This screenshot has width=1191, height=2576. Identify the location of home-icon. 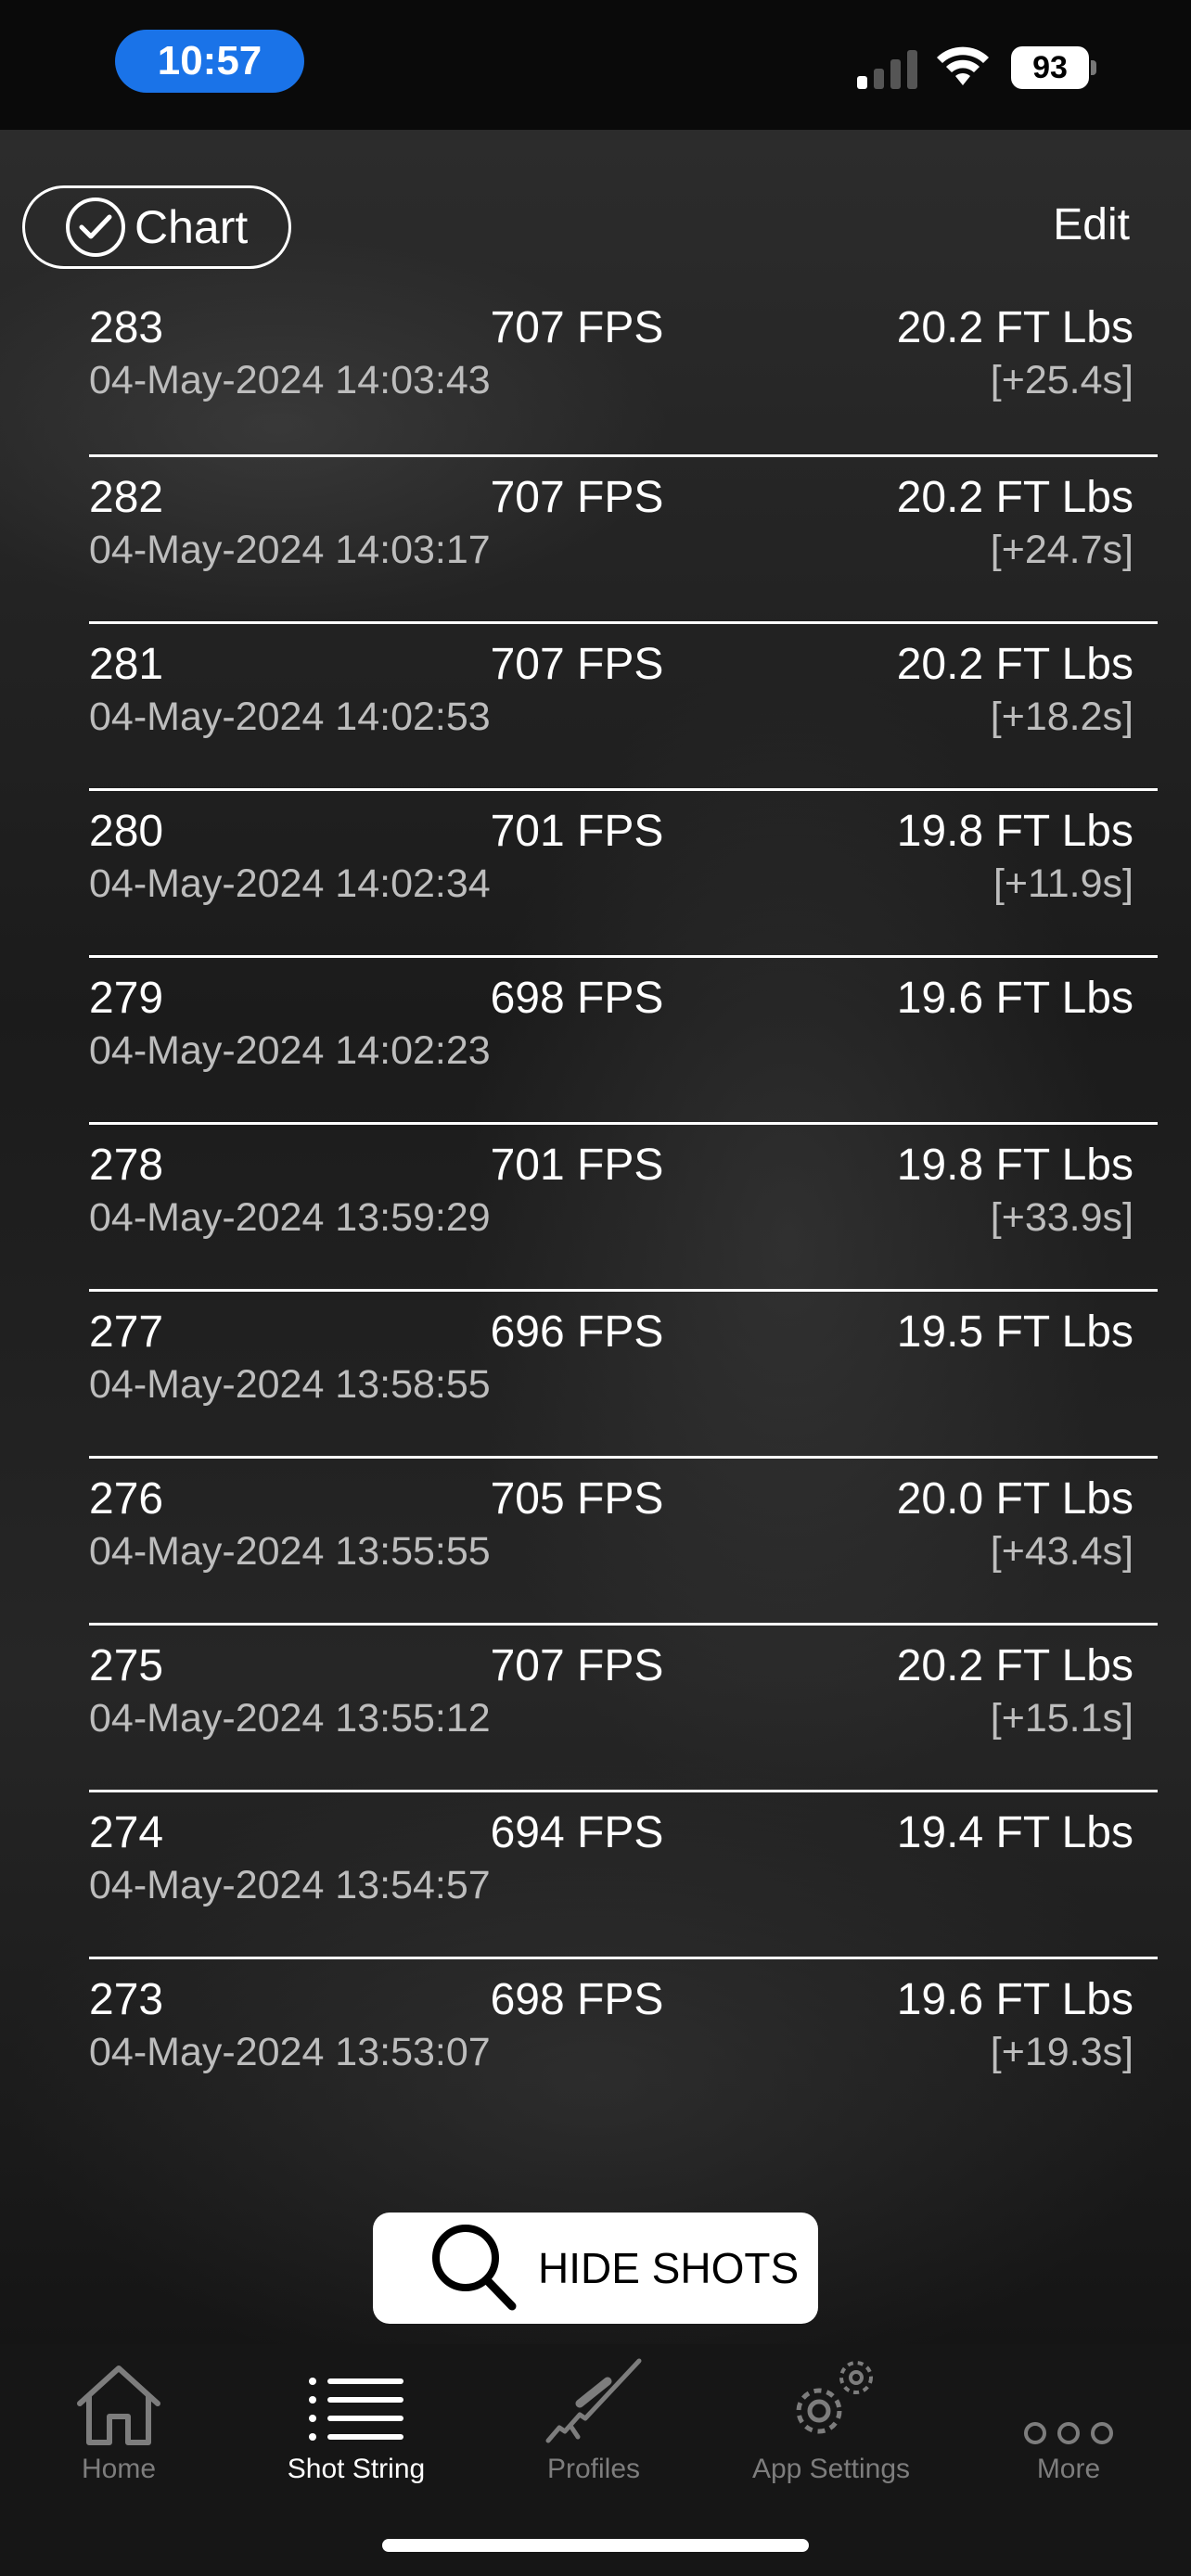
(118, 2395).